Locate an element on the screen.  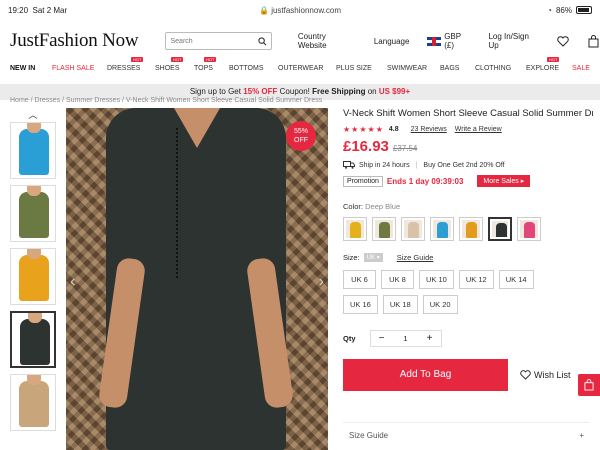
more-sales-button: More Sales ▸ is located at coordinates (504, 181).